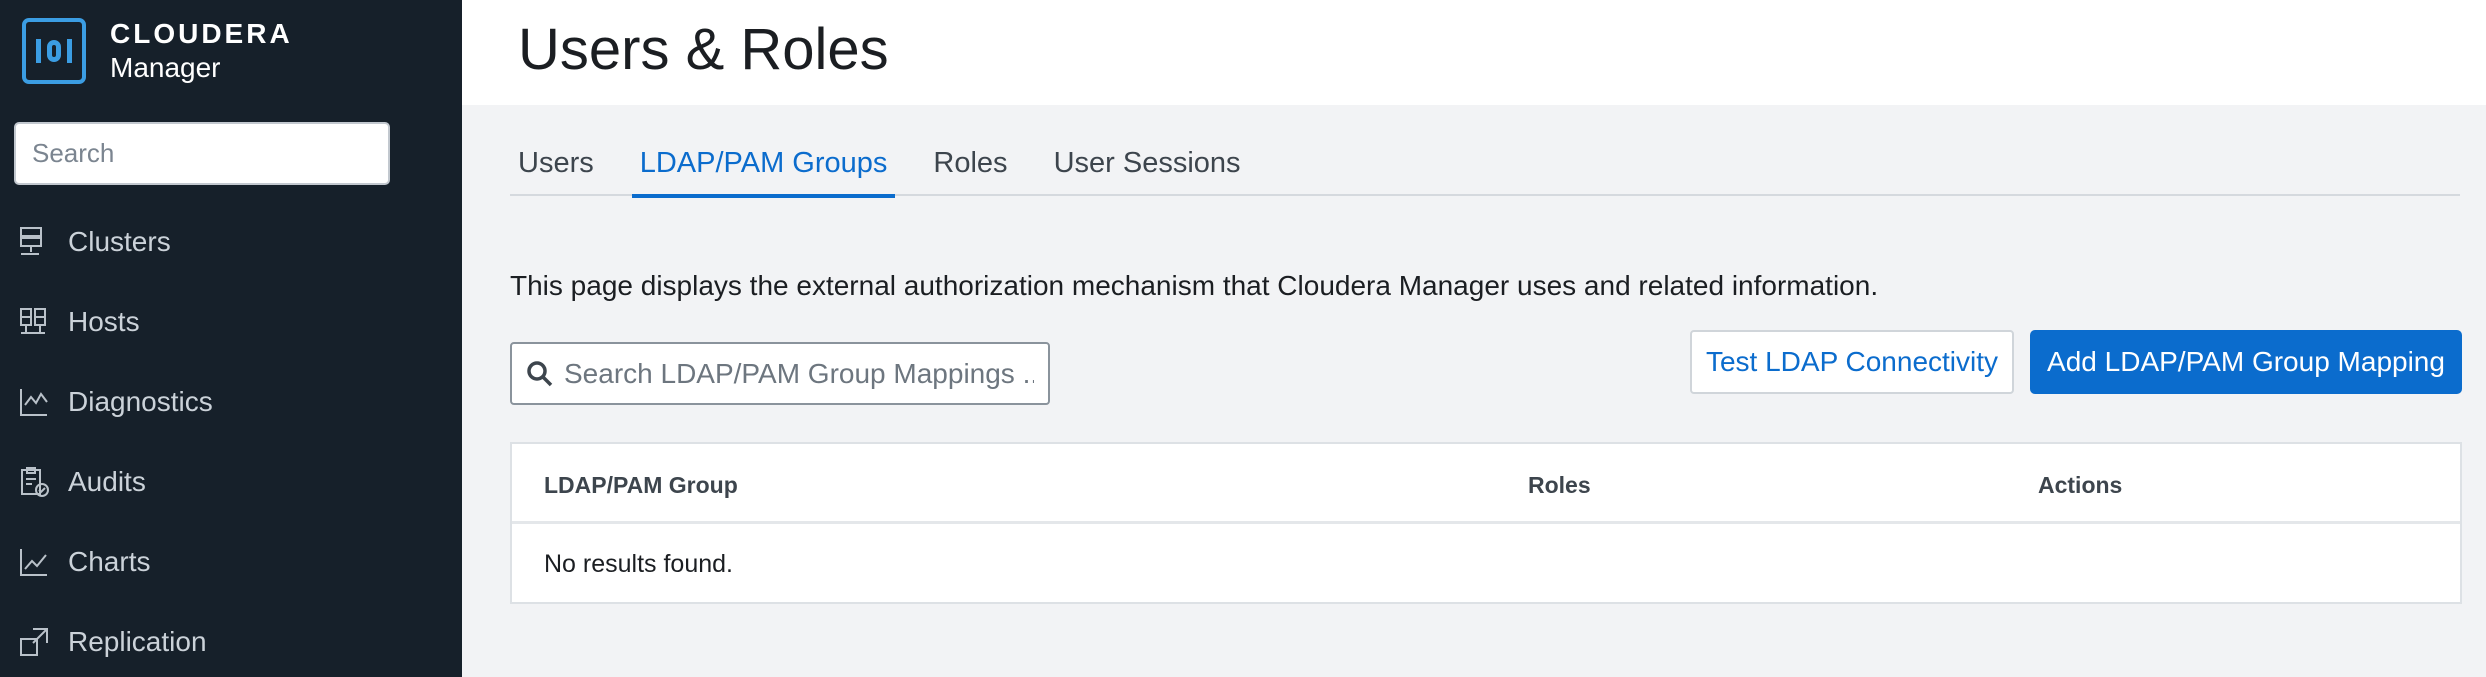  Describe the element at coordinates (231, 242) in the screenshot. I see `sidebar-item-clusters: Clusters` at that location.